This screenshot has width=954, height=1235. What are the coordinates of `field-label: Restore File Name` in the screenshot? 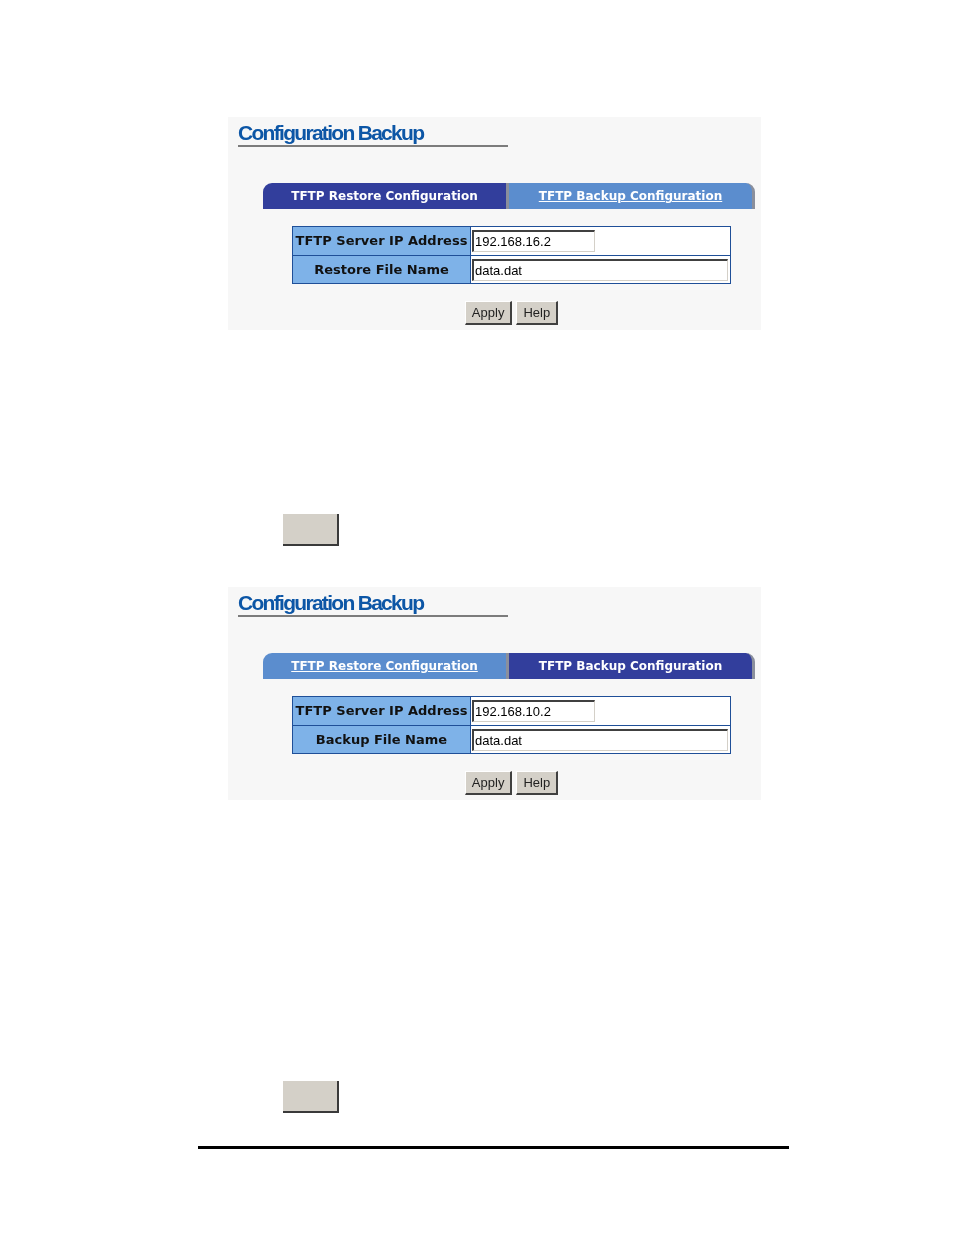 It's located at (382, 269).